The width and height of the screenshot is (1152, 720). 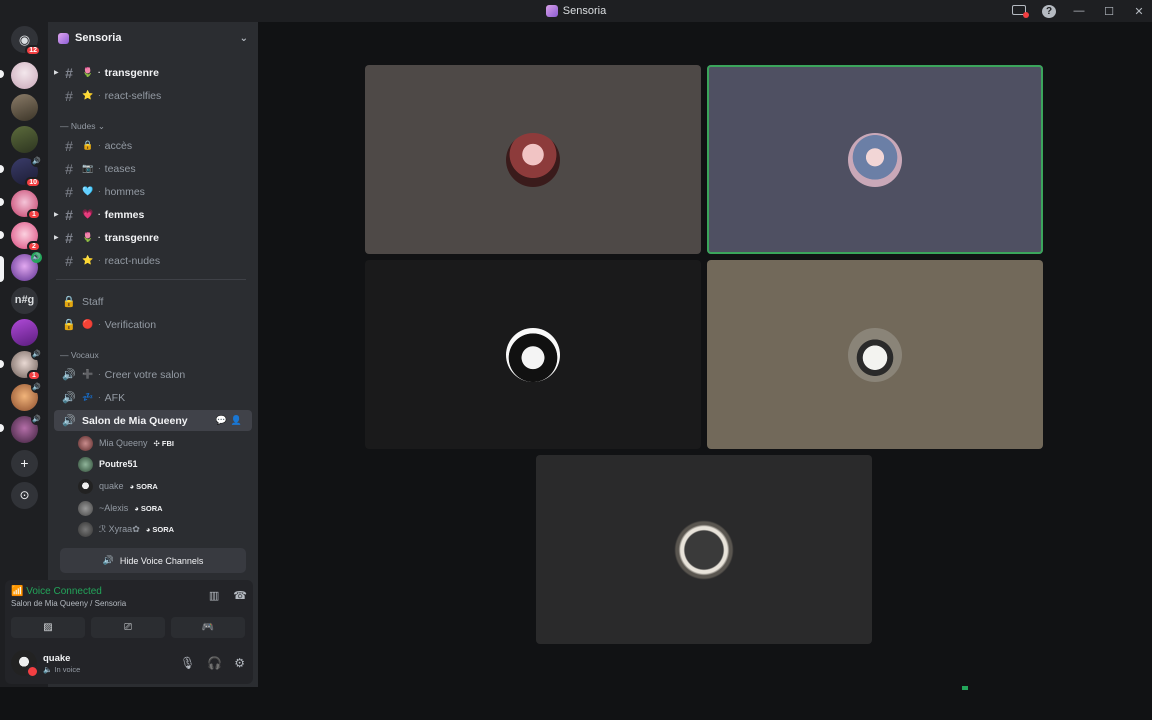 What do you see at coordinates (56, 591) in the screenshot?
I see `voice-status: 📶 Voice Connected` at bounding box center [56, 591].